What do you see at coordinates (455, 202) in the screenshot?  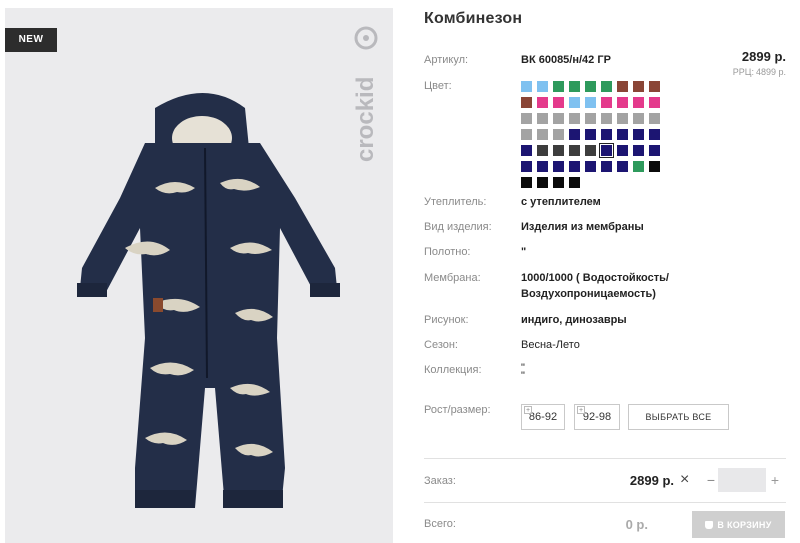 I see `attr-label-insulation: Утеплитель:` at bounding box center [455, 202].